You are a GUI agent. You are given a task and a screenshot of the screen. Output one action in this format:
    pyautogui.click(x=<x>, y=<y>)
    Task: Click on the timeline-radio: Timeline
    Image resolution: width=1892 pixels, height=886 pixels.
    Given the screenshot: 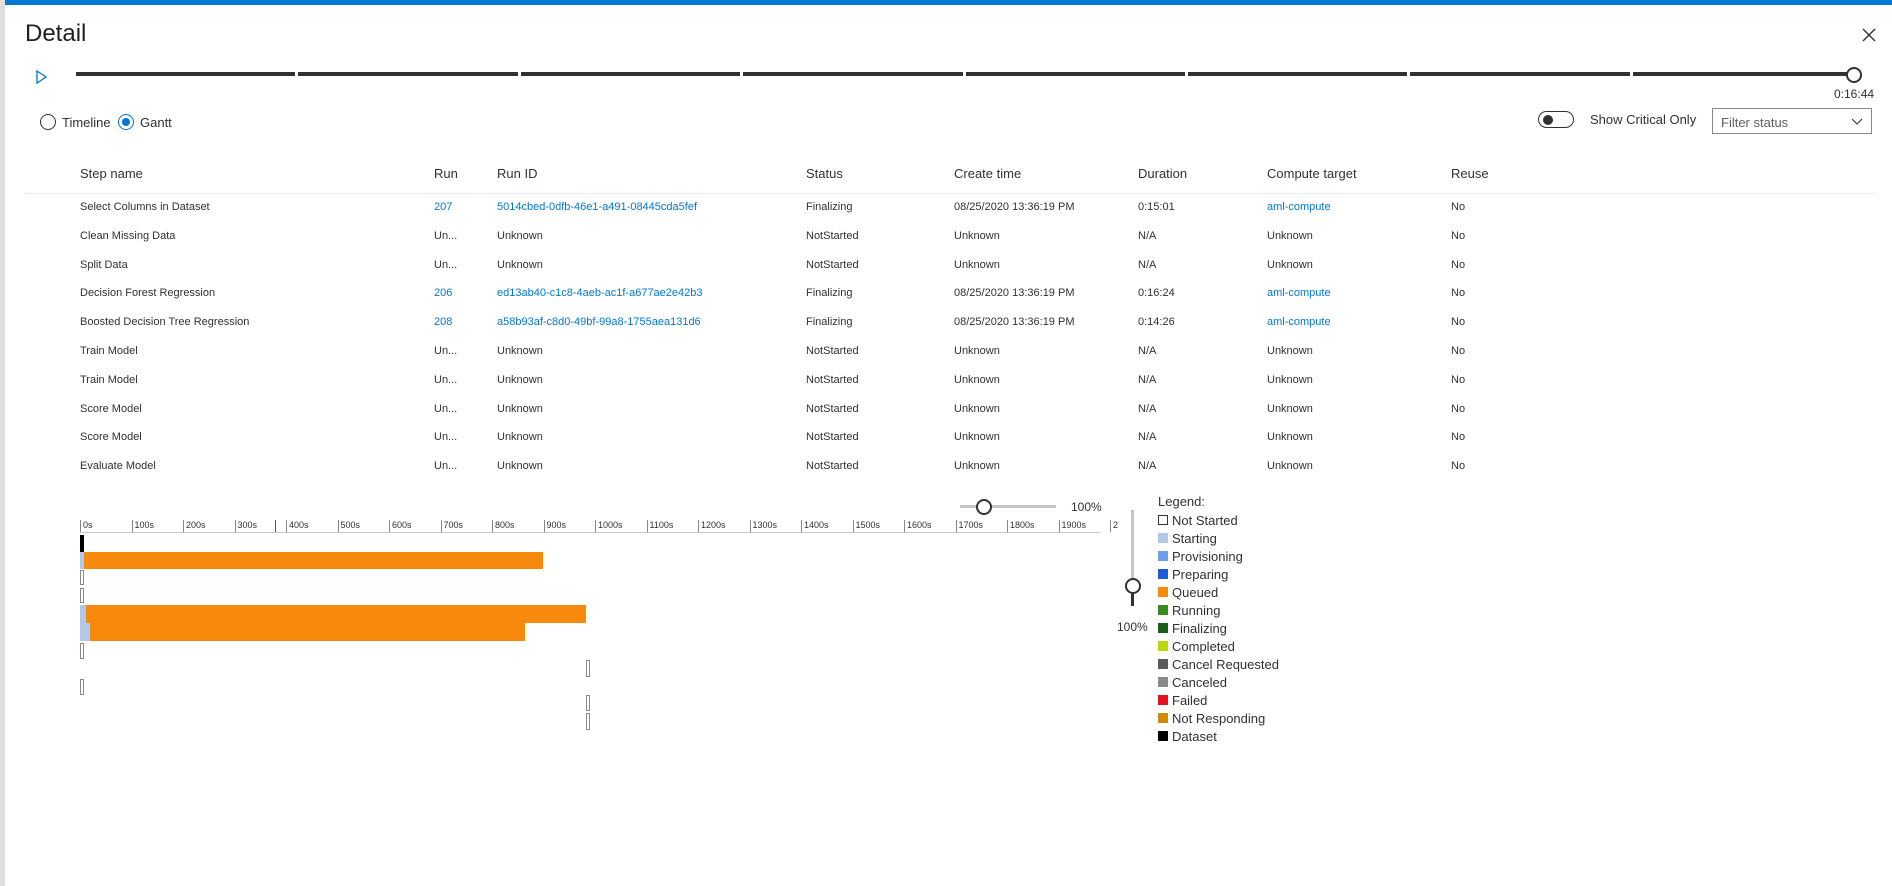 What is the action you would take?
    pyautogui.click(x=75, y=122)
    